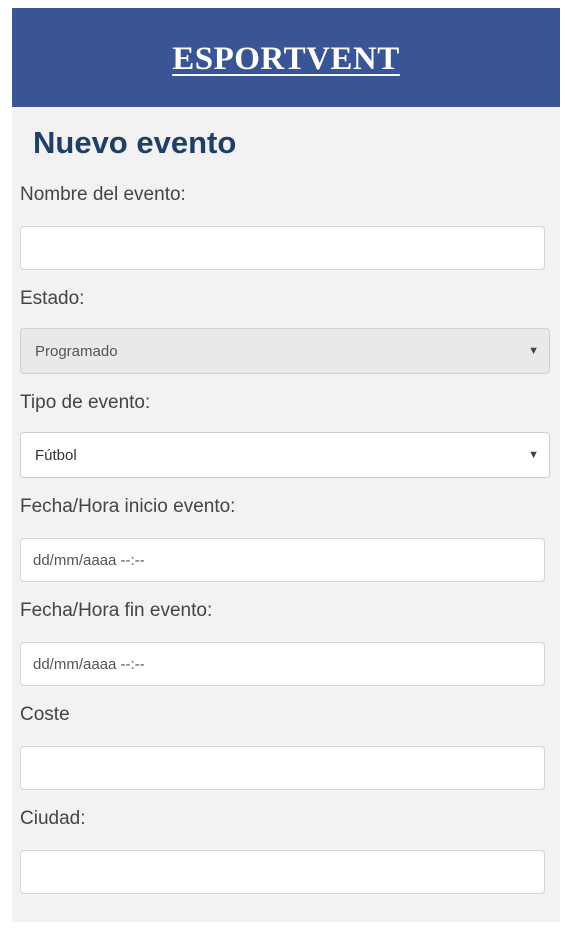  What do you see at coordinates (45, 714) in the screenshot?
I see `coste-label: Coste` at bounding box center [45, 714].